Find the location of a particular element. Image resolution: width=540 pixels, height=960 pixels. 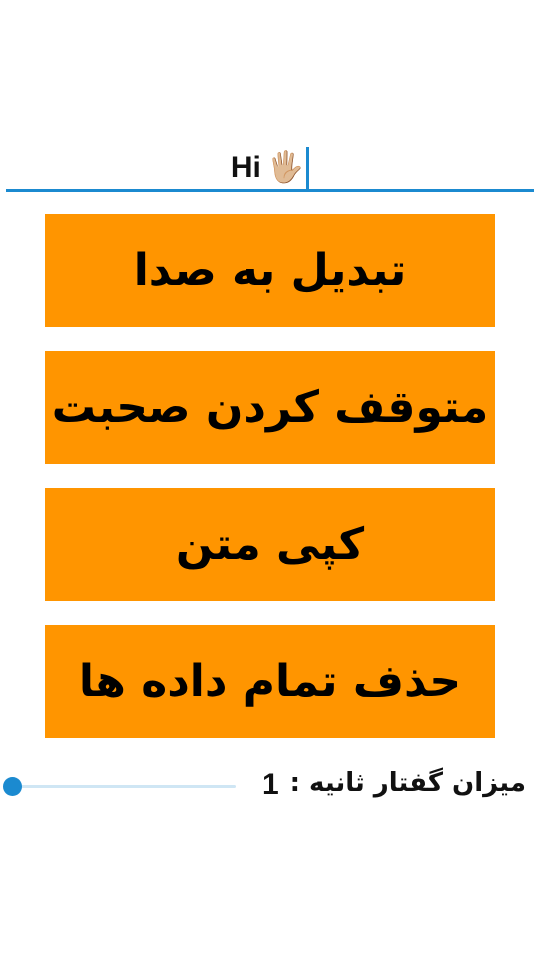

text-input-field: Hi 🖐🏼 is located at coordinates (270, 166).